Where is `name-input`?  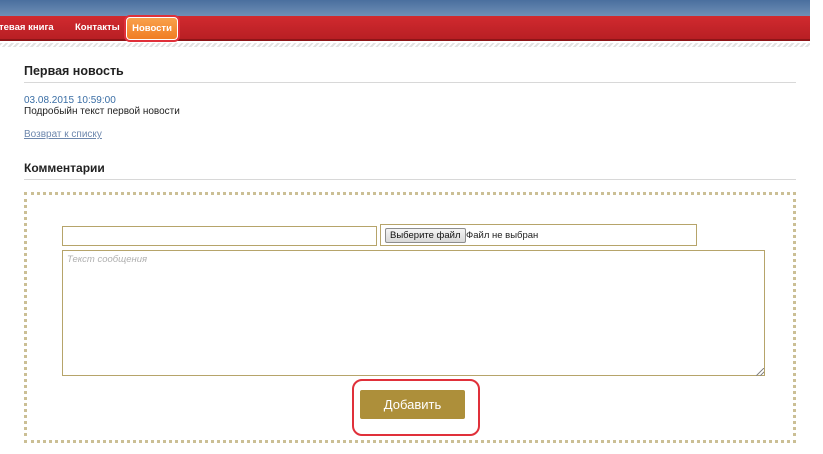 name-input is located at coordinates (219, 236).